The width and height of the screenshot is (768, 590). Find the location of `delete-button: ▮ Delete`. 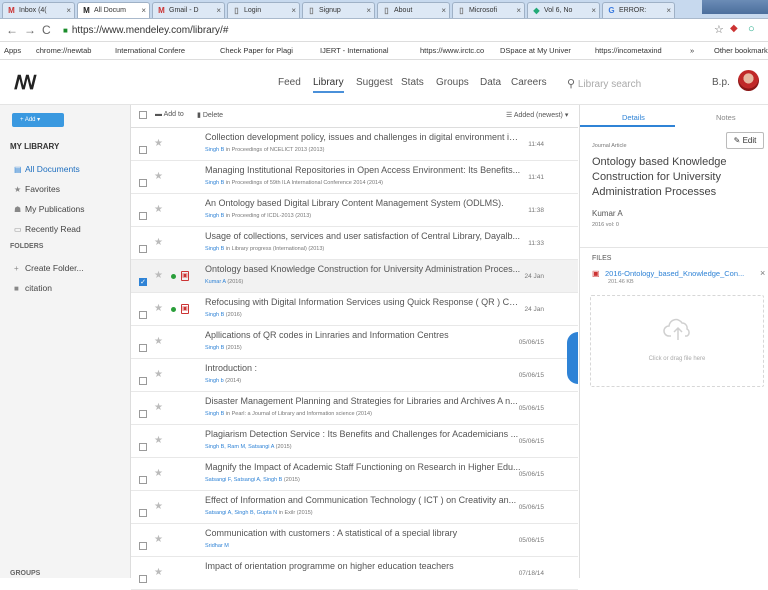

delete-button: ▮ Delete is located at coordinates (210, 115).